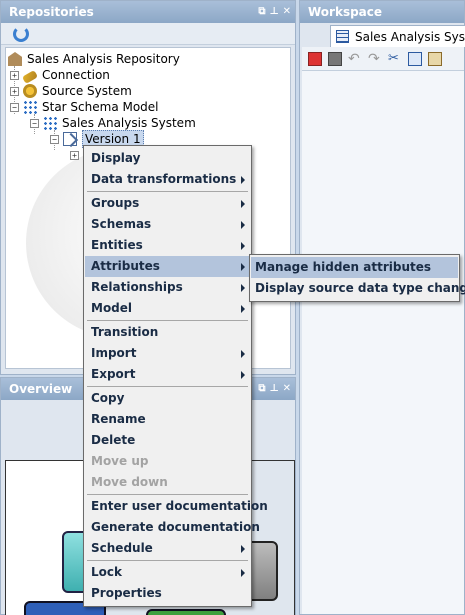 Image resolution: width=465 pixels, height=615 pixels. What do you see at coordinates (176, 506) in the screenshot?
I see `menu-item-enter-user-documentation: Enter user documentation` at bounding box center [176, 506].